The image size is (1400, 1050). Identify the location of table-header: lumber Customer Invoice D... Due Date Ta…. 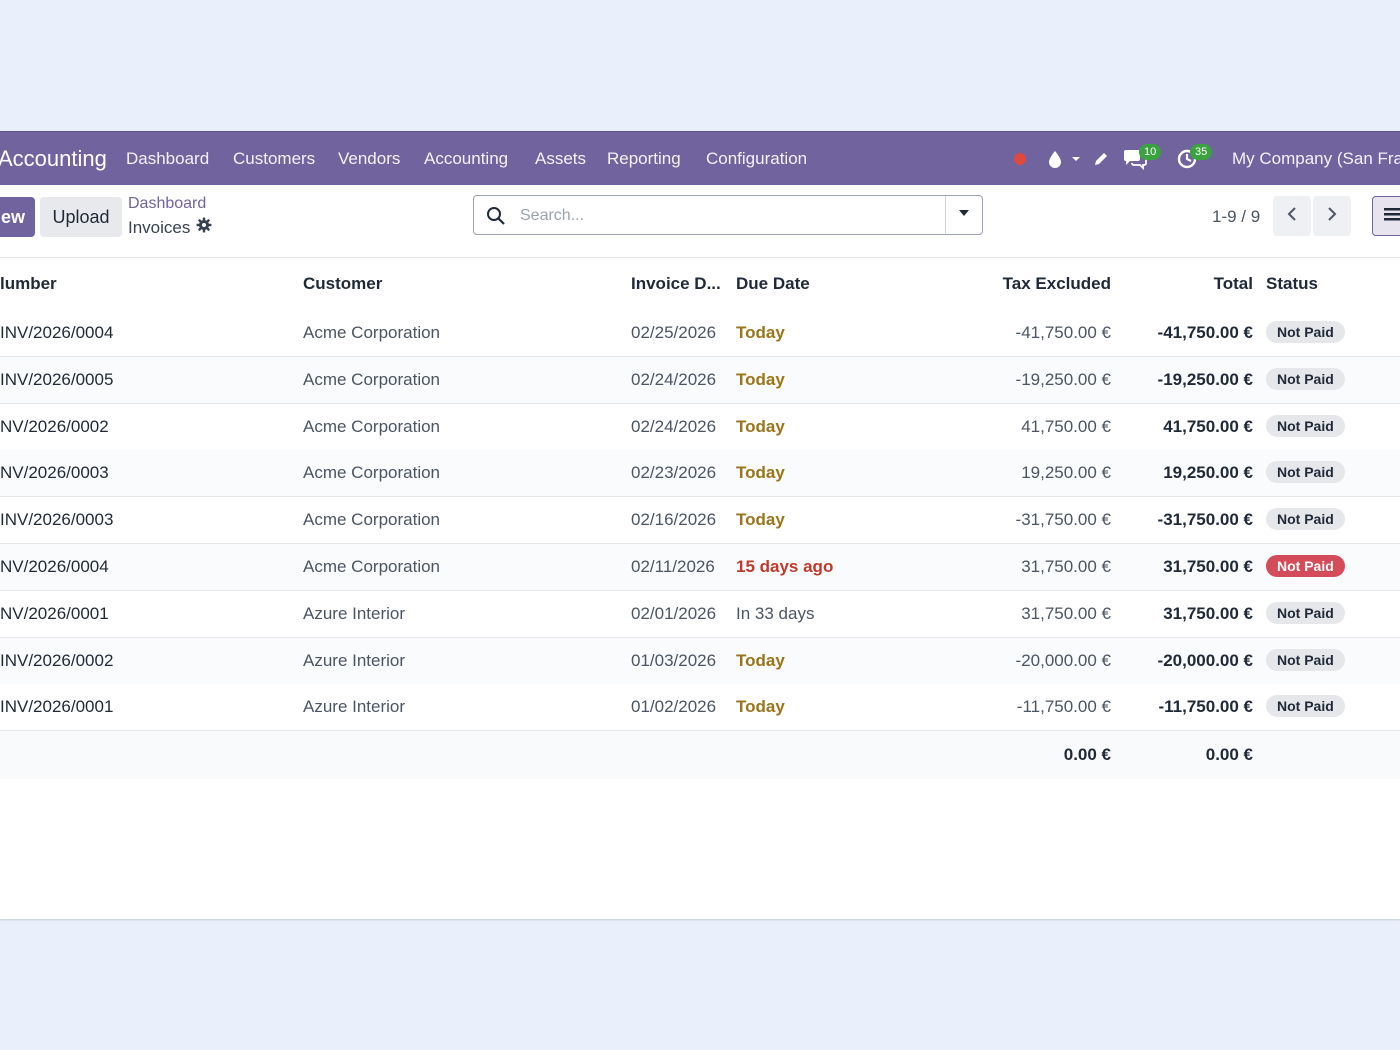
(700, 284).